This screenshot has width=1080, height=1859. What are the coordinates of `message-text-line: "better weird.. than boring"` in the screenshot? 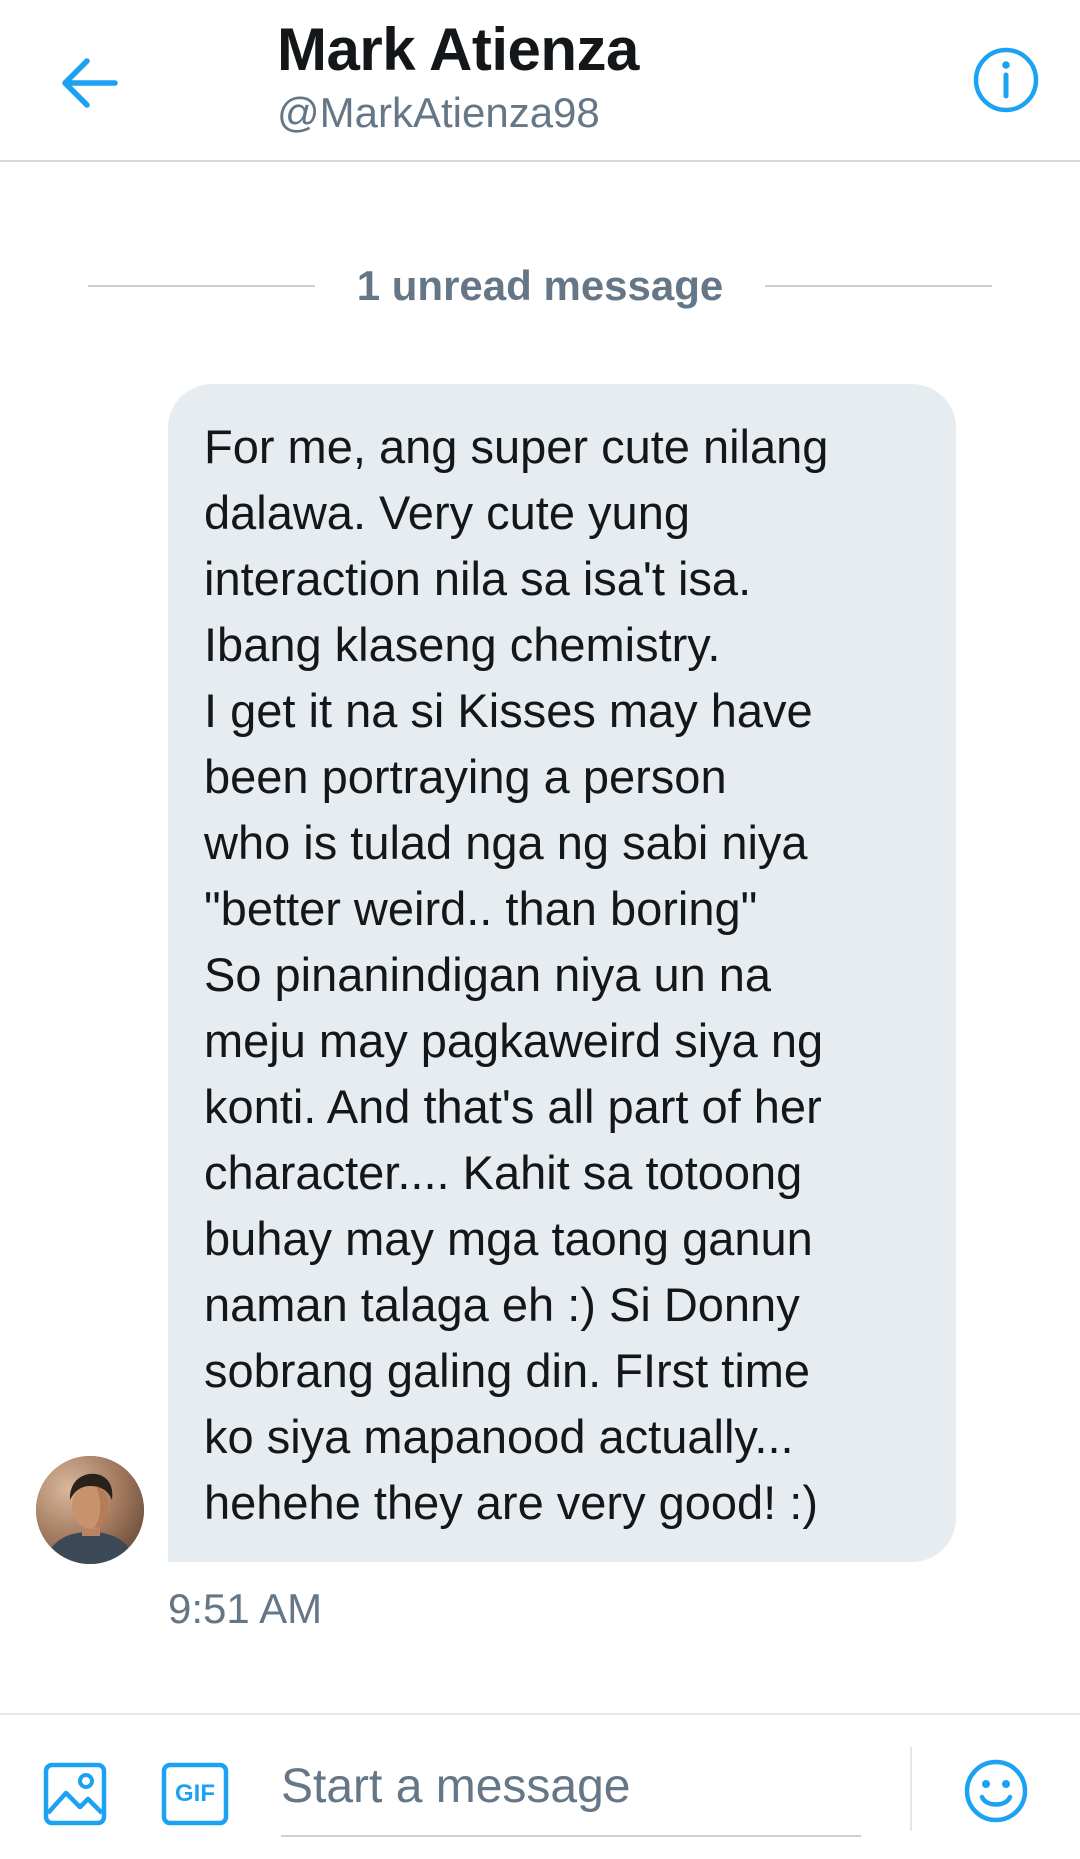 It's located at (481, 908).